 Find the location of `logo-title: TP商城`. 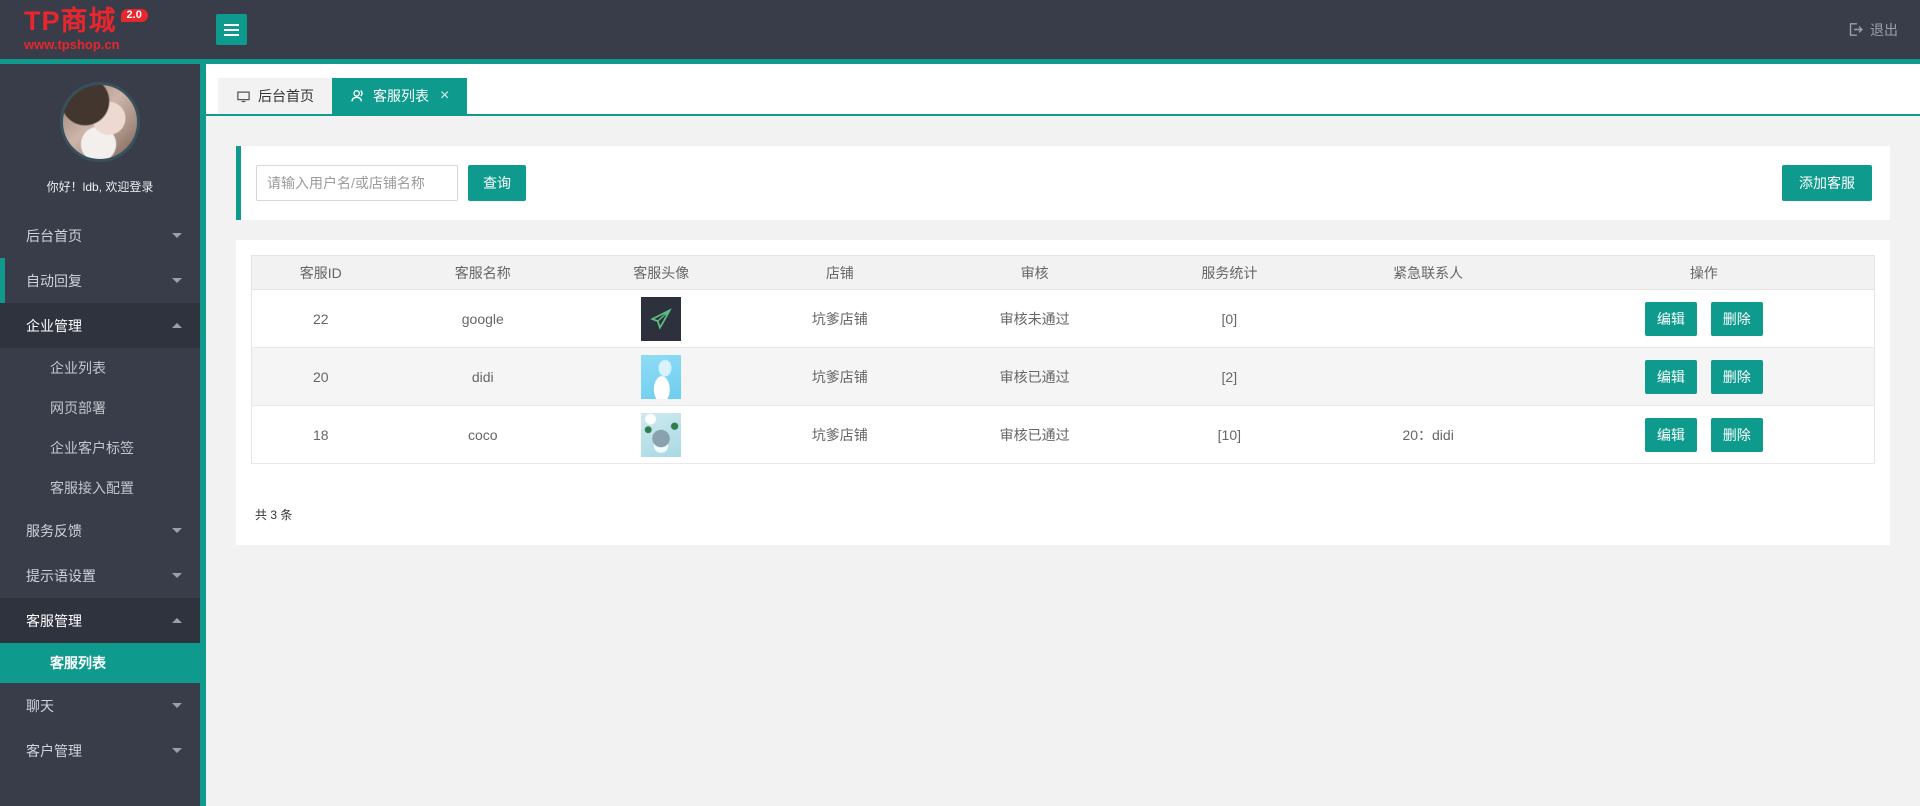

logo-title: TP商城 is located at coordinates (70, 21).